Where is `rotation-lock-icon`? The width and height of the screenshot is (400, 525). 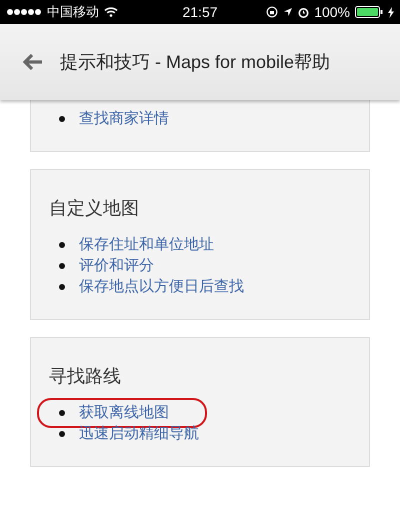
rotation-lock-icon is located at coordinates (272, 12).